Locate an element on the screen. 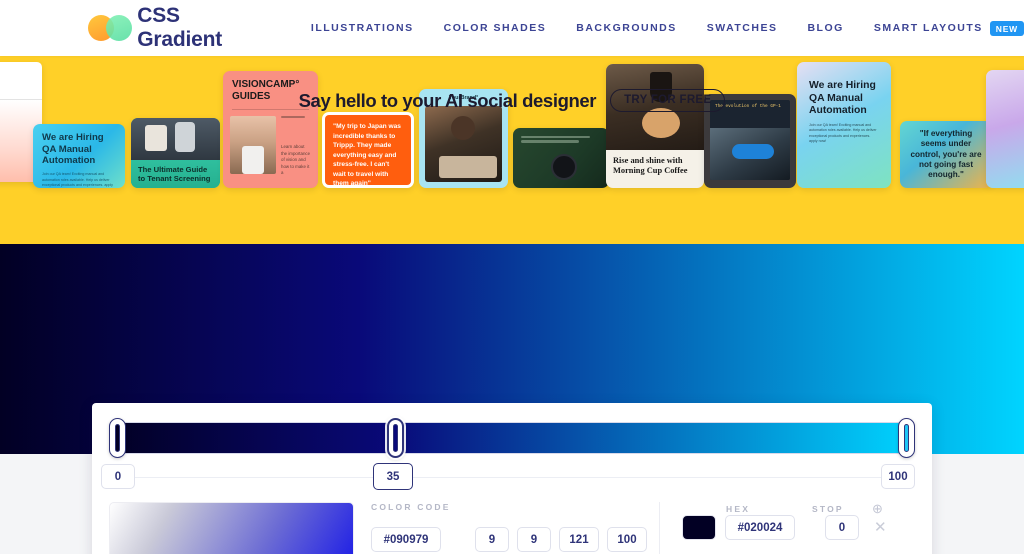 The width and height of the screenshot is (1024, 554). stop-position-input-100: 100 is located at coordinates (898, 476).